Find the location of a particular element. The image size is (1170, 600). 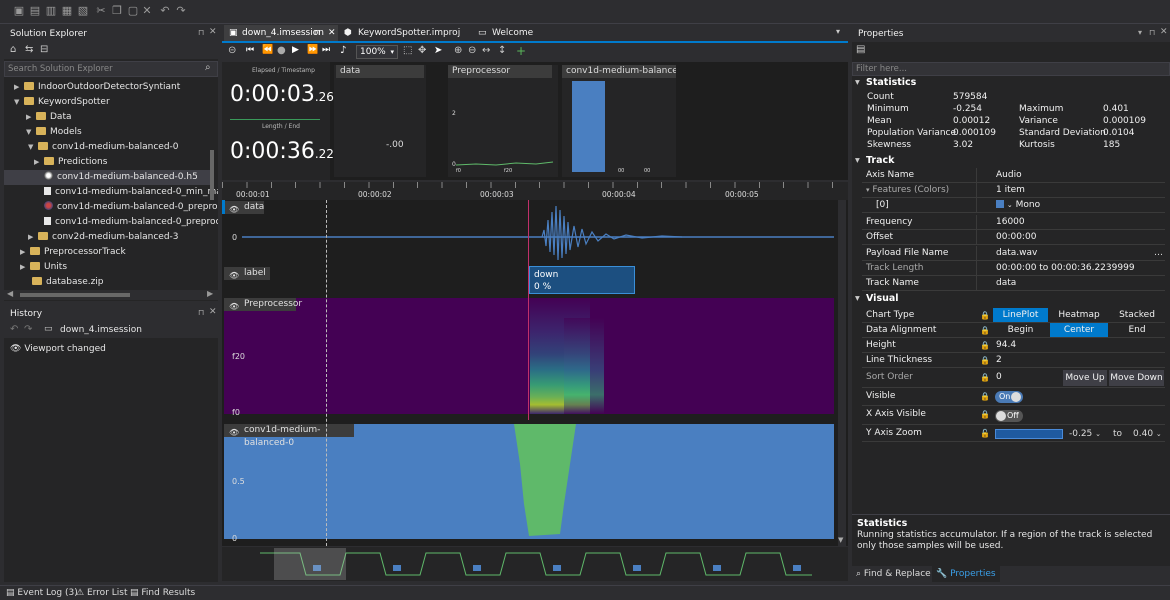

save-icon: ▥ is located at coordinates (51, 11).